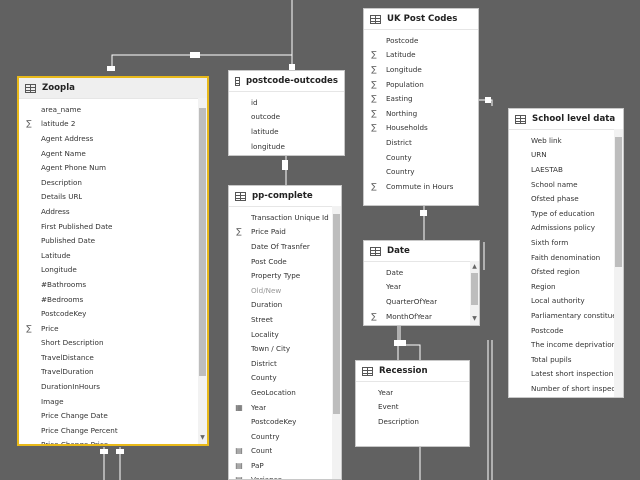 This screenshot has width=640, height=480. What do you see at coordinates (285, 261) in the screenshot?
I see `field-row: Post Code` at bounding box center [285, 261].